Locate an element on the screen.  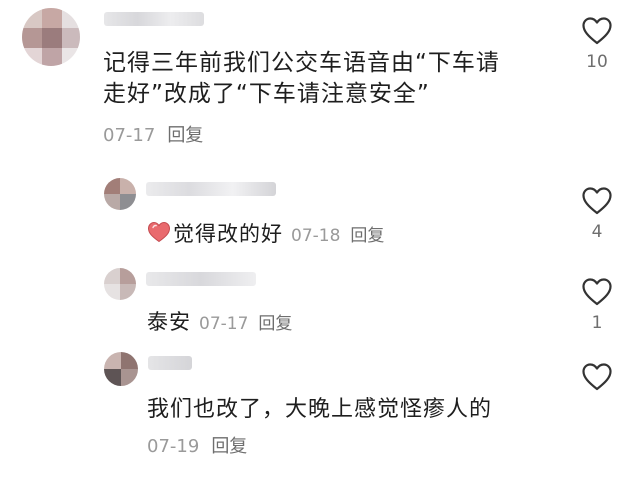
comment-text: 记得三年前我们公交车语音由“下车请 走好”改成了“下车请注意安全” is located at coordinates (301, 79).